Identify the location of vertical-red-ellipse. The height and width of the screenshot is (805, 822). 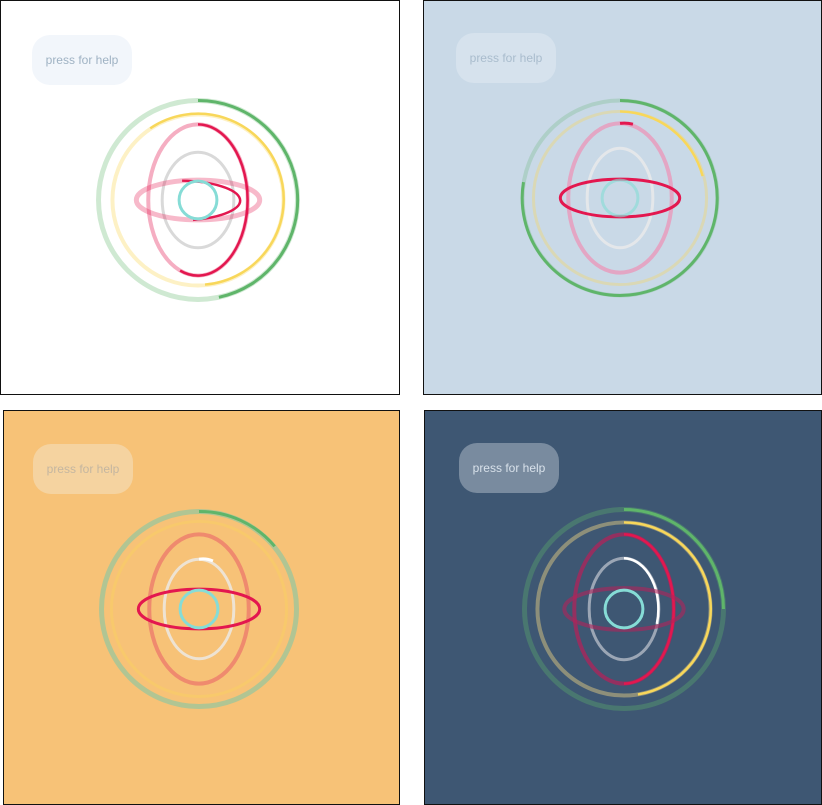
(620, 198).